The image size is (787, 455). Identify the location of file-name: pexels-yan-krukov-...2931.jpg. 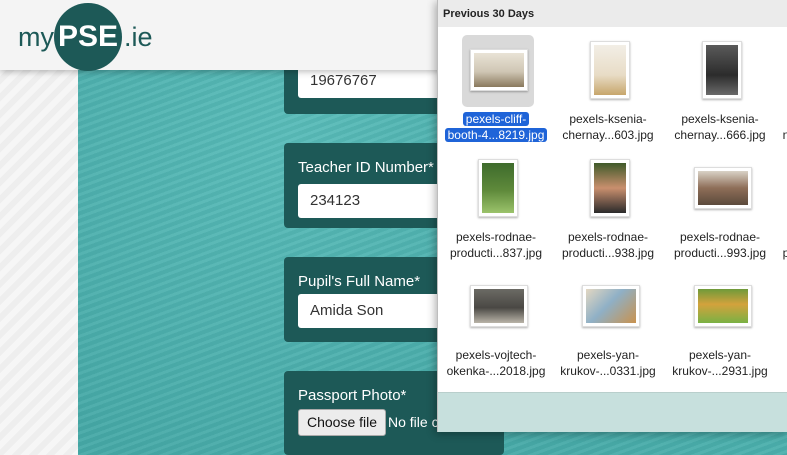
(720, 363).